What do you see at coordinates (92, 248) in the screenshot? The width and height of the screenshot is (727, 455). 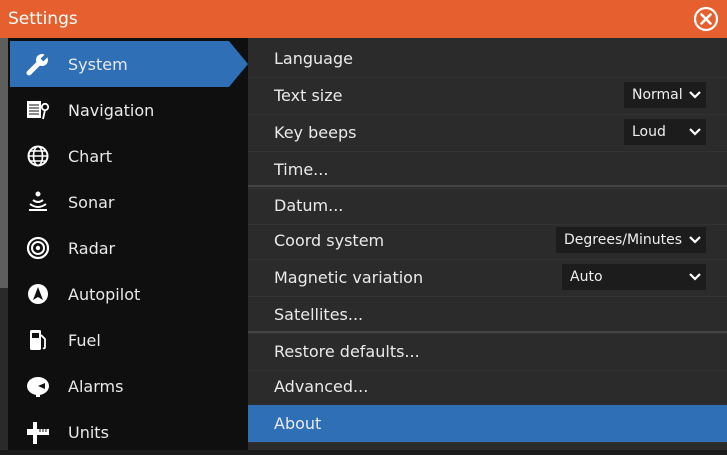 I see `sidebar-item-label: Radar` at bounding box center [92, 248].